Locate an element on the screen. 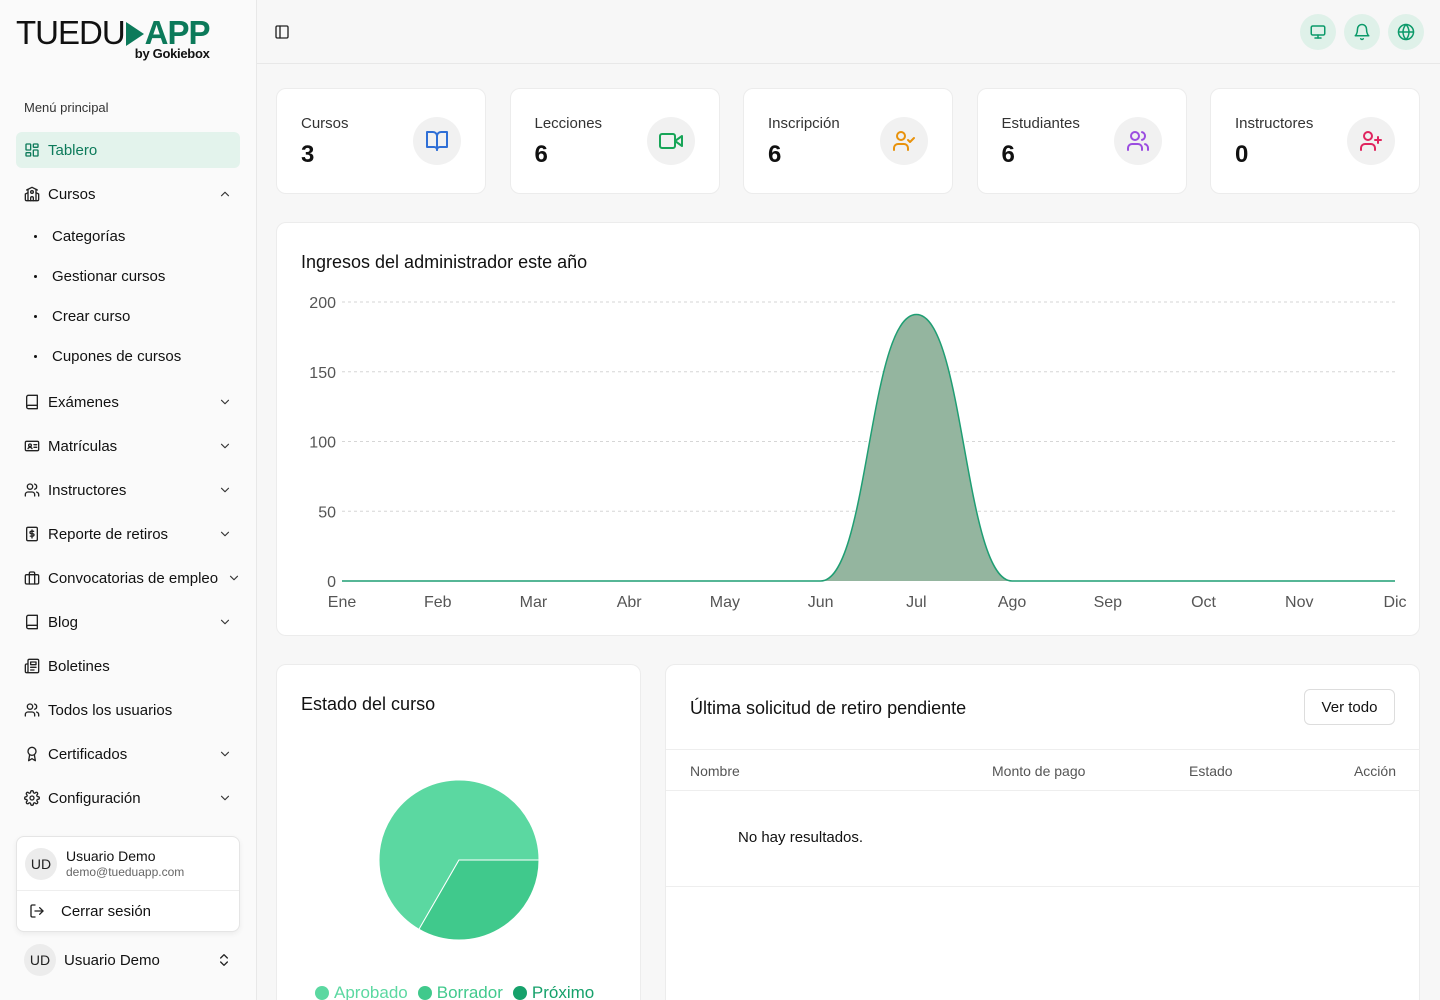  bullet-dot is located at coordinates (35, 276).